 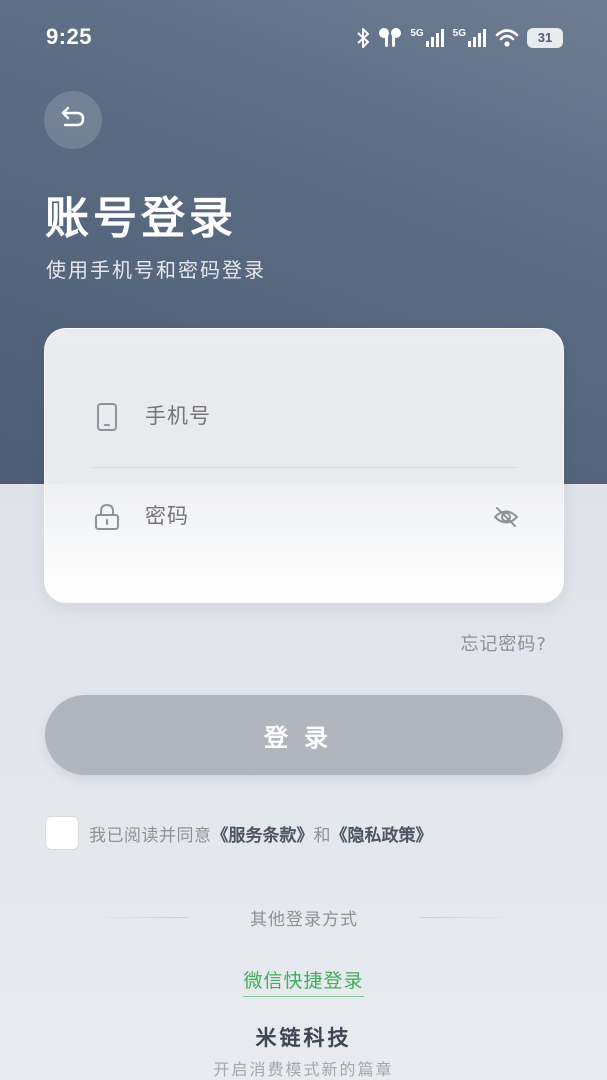 I want to click on phone-field, so click(x=307, y=417).